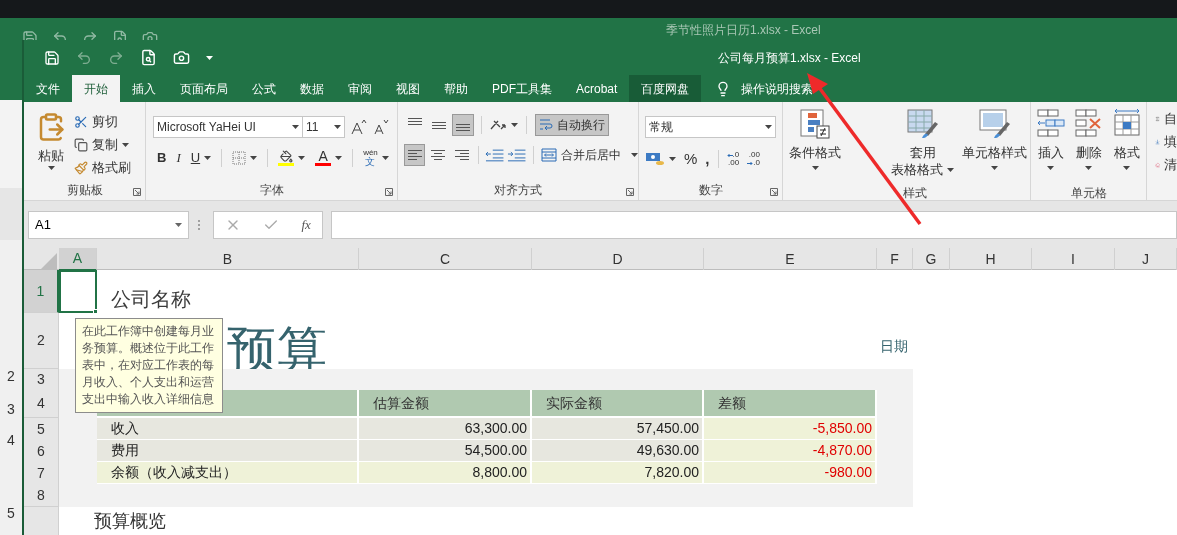 This screenshot has width=1177, height=535. I want to click on underline-button: U, so click(201, 158).